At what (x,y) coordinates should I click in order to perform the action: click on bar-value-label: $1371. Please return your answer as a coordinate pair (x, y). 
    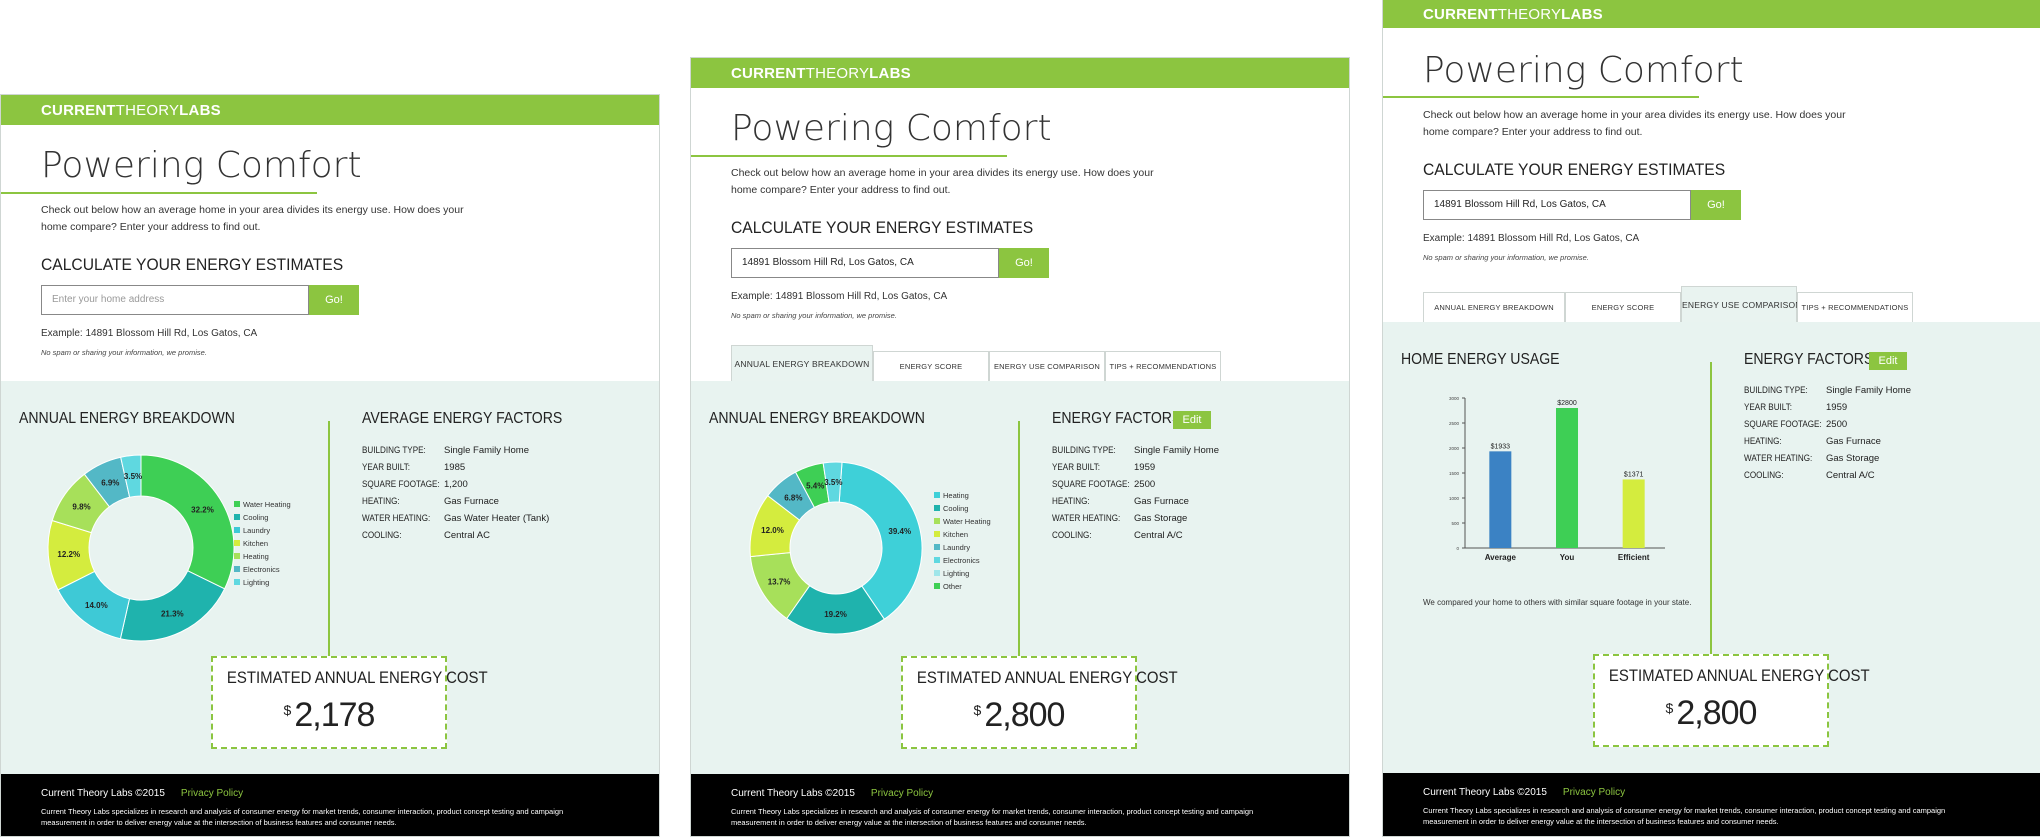
    Looking at the image, I should click on (1634, 474).